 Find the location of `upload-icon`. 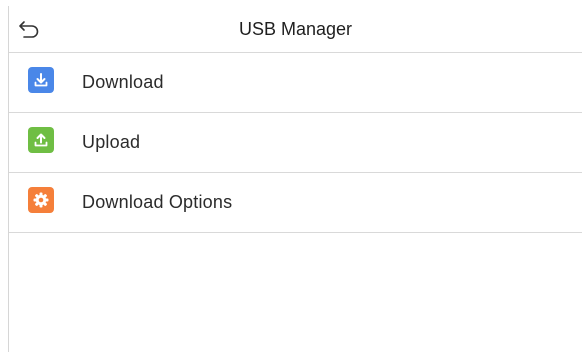

upload-icon is located at coordinates (41, 140).